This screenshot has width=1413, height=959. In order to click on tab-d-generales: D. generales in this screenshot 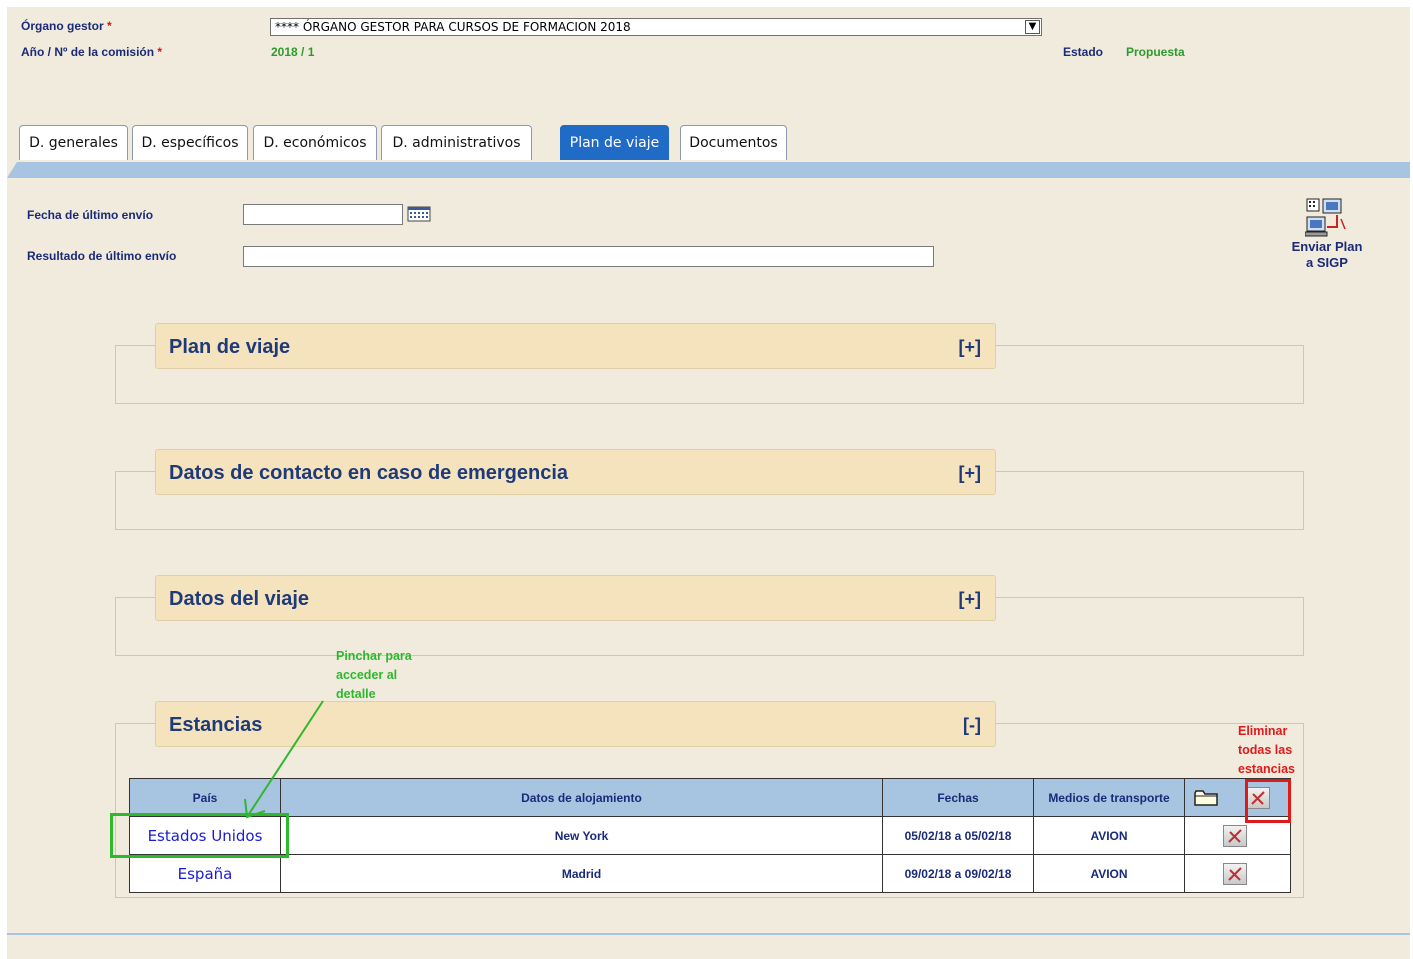, I will do `click(73, 142)`.